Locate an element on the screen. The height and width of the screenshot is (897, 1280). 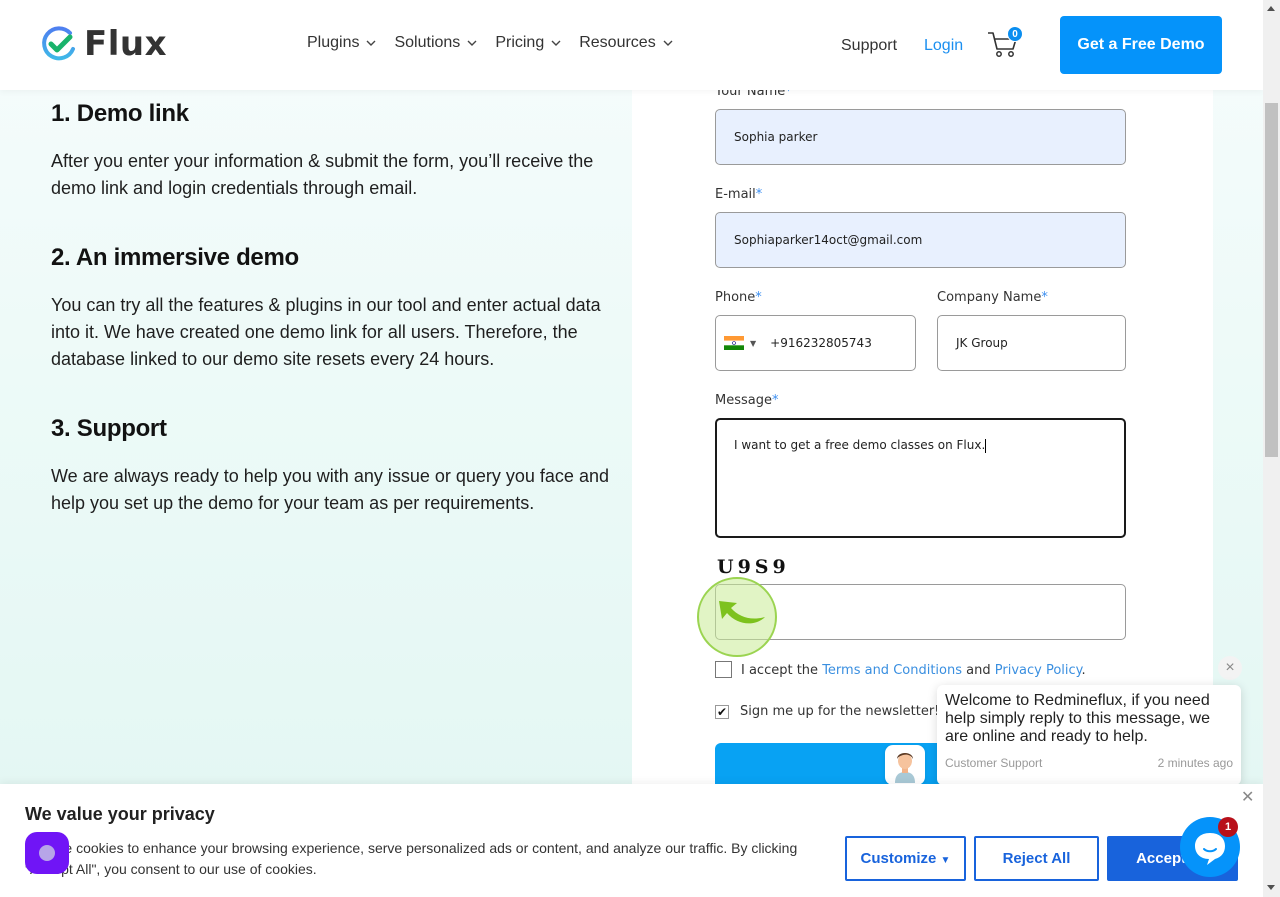
scroll-thumb is located at coordinates (1271, 280).